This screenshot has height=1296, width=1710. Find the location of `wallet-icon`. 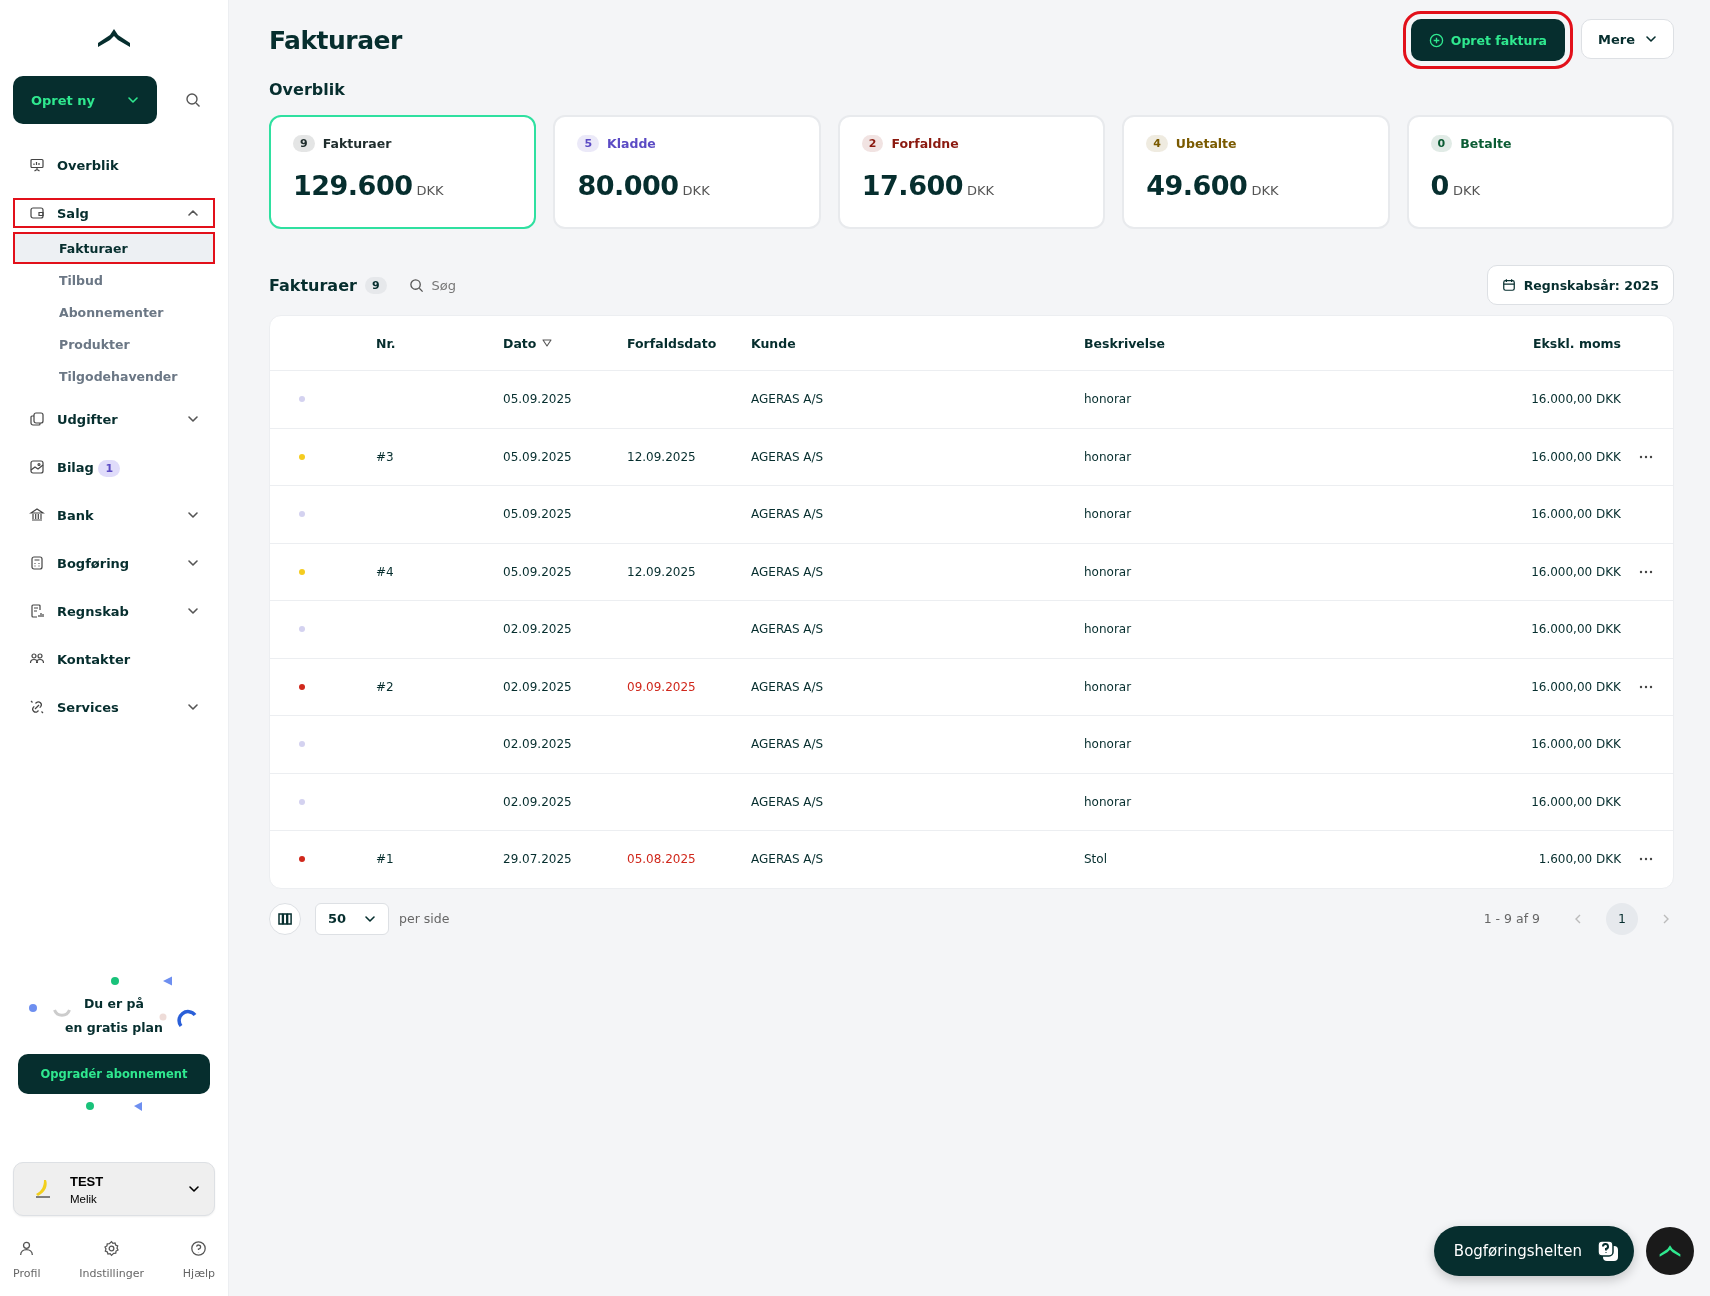

wallet-icon is located at coordinates (37, 213).